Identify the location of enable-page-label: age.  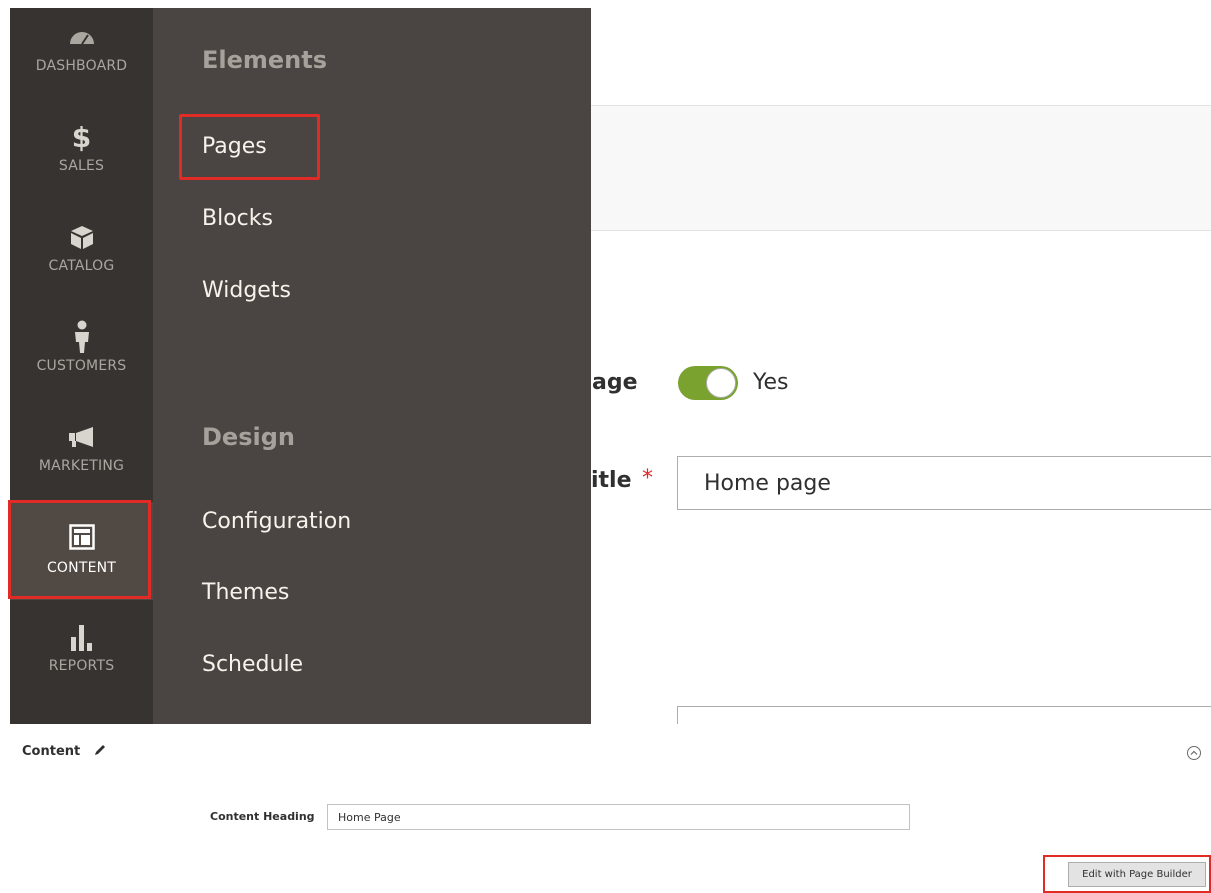
(615, 382).